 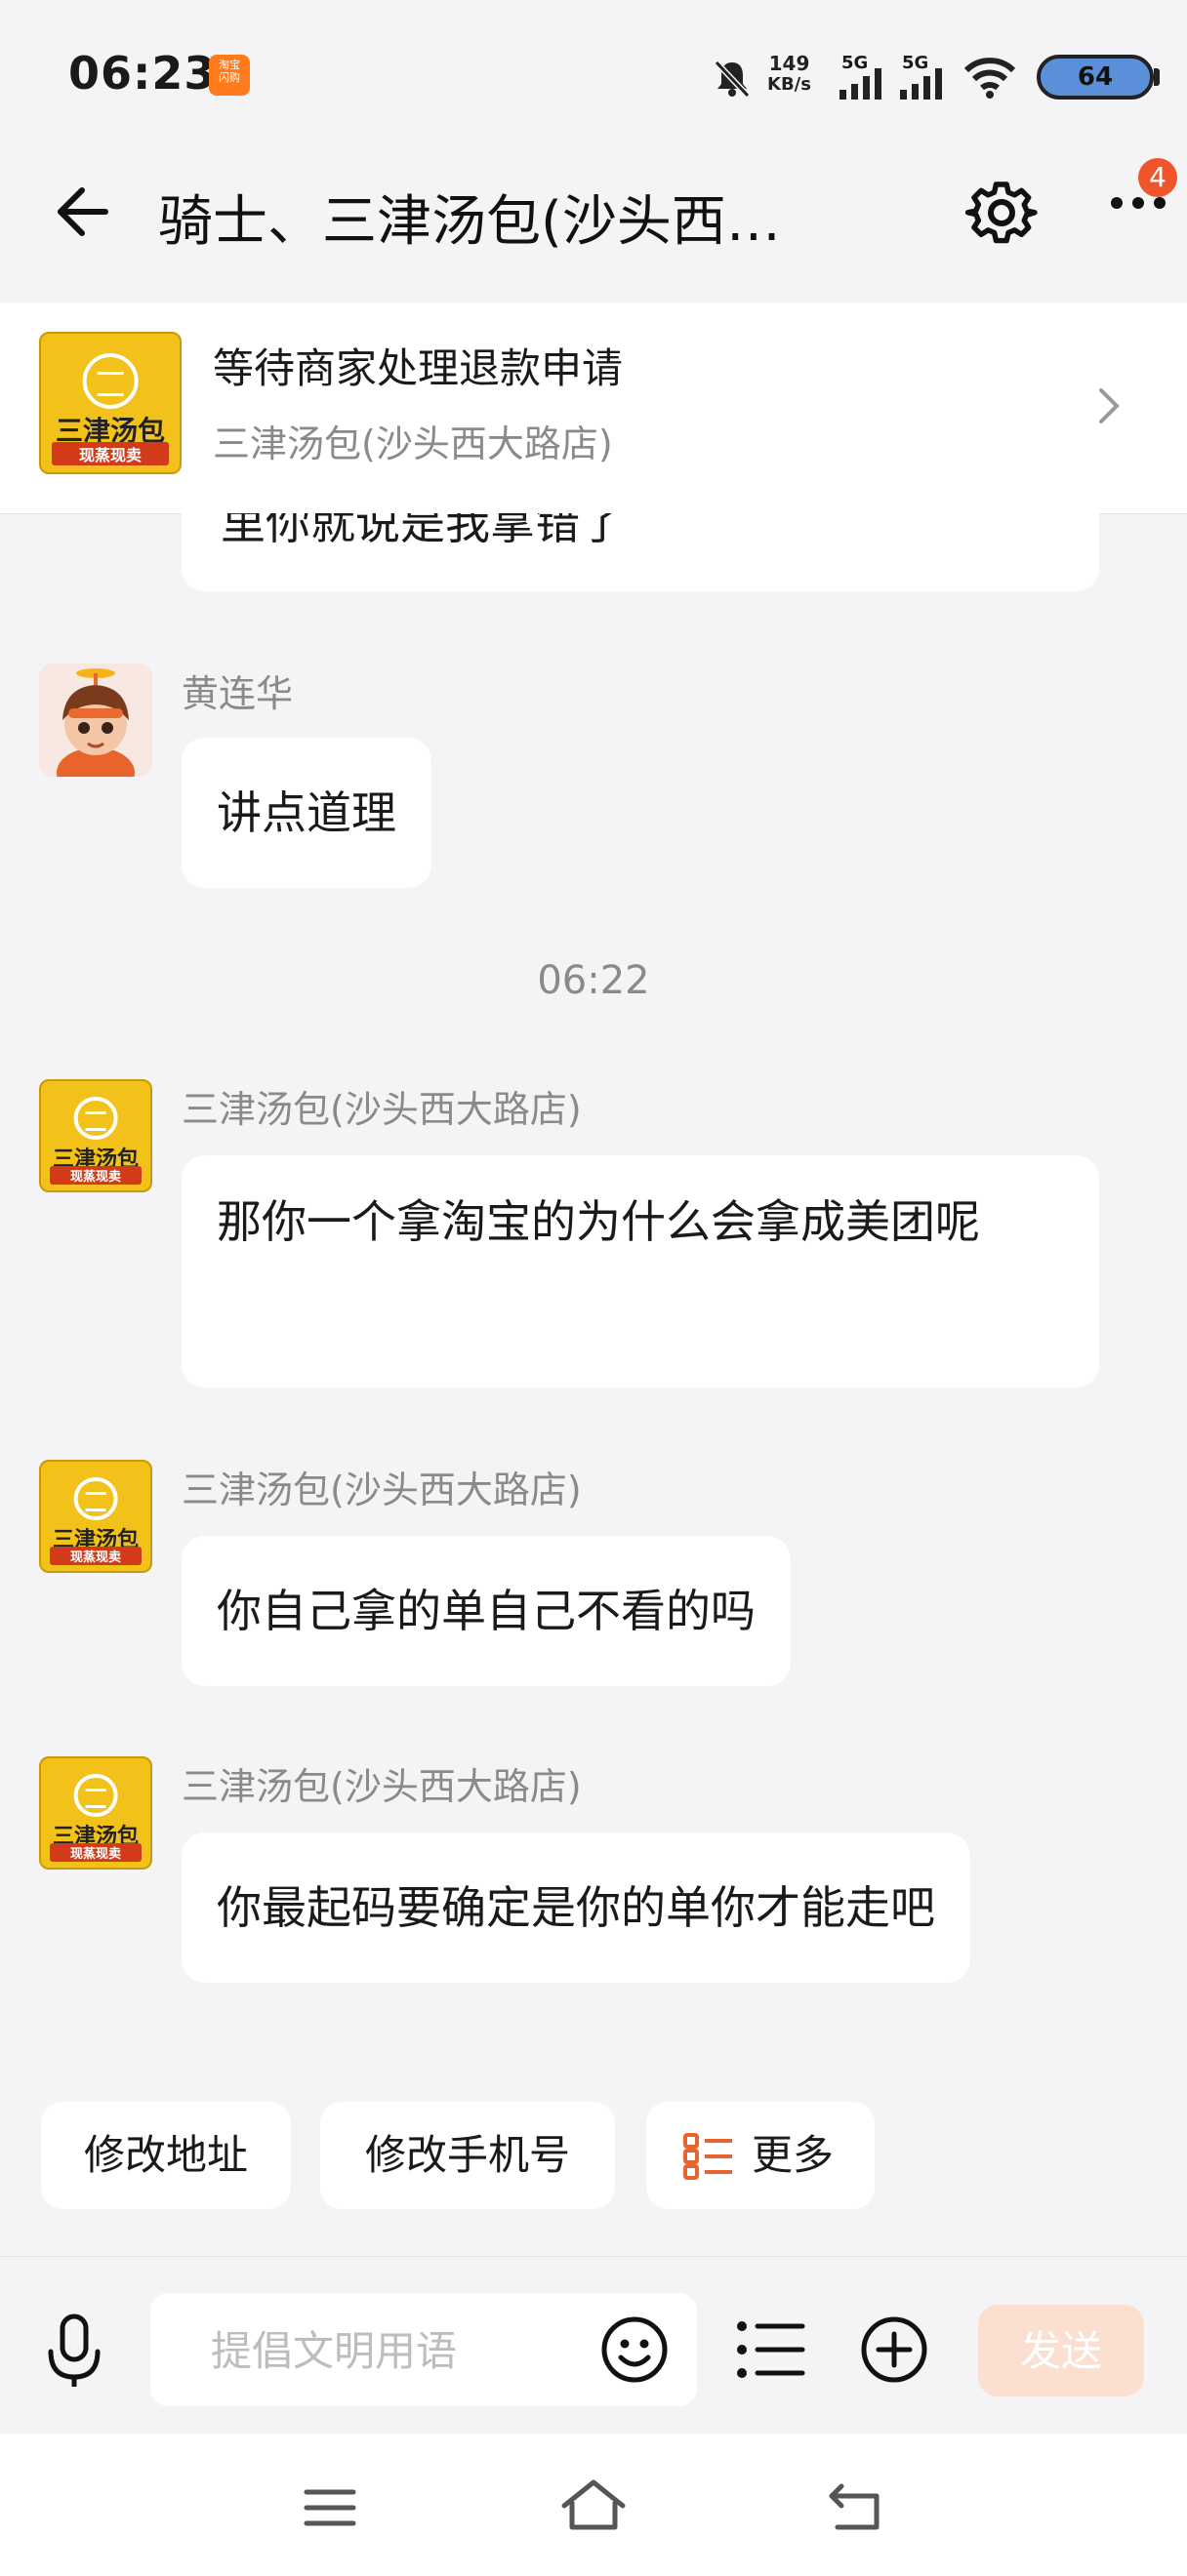 I want to click on more-actions-button: 更多, so click(x=760, y=2155).